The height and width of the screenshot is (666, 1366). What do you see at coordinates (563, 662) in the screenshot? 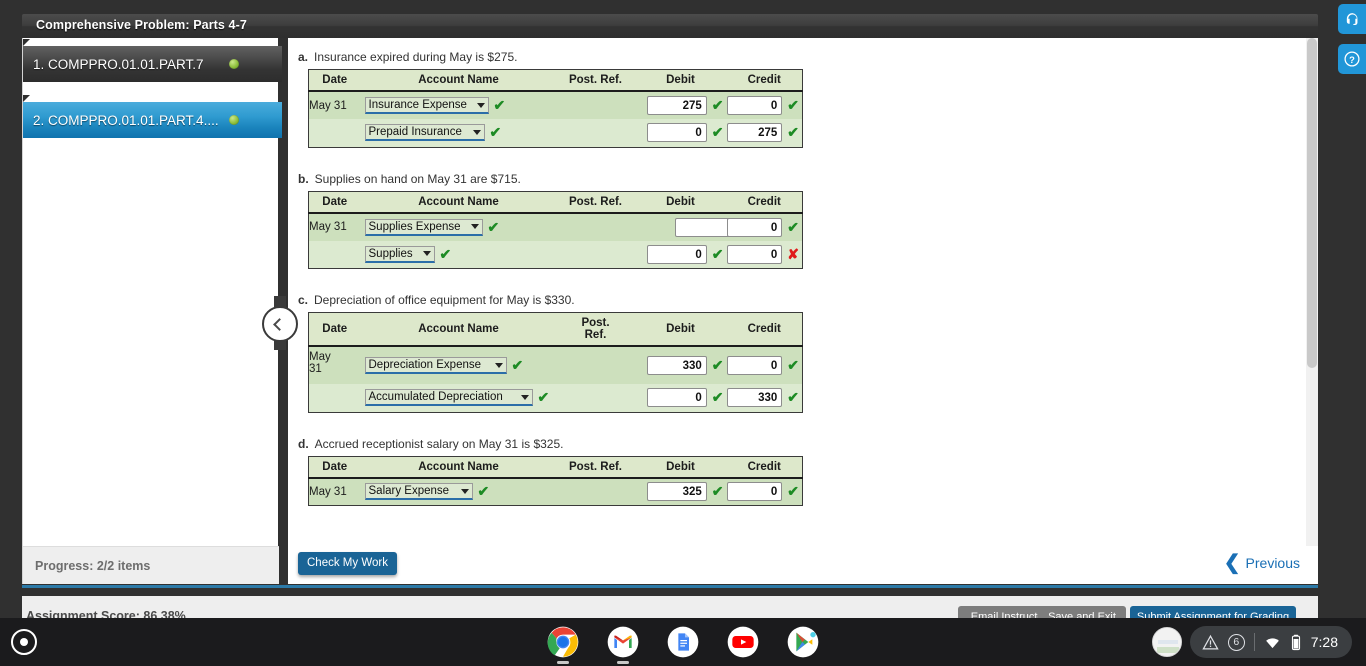
I see `running-indicator` at bounding box center [563, 662].